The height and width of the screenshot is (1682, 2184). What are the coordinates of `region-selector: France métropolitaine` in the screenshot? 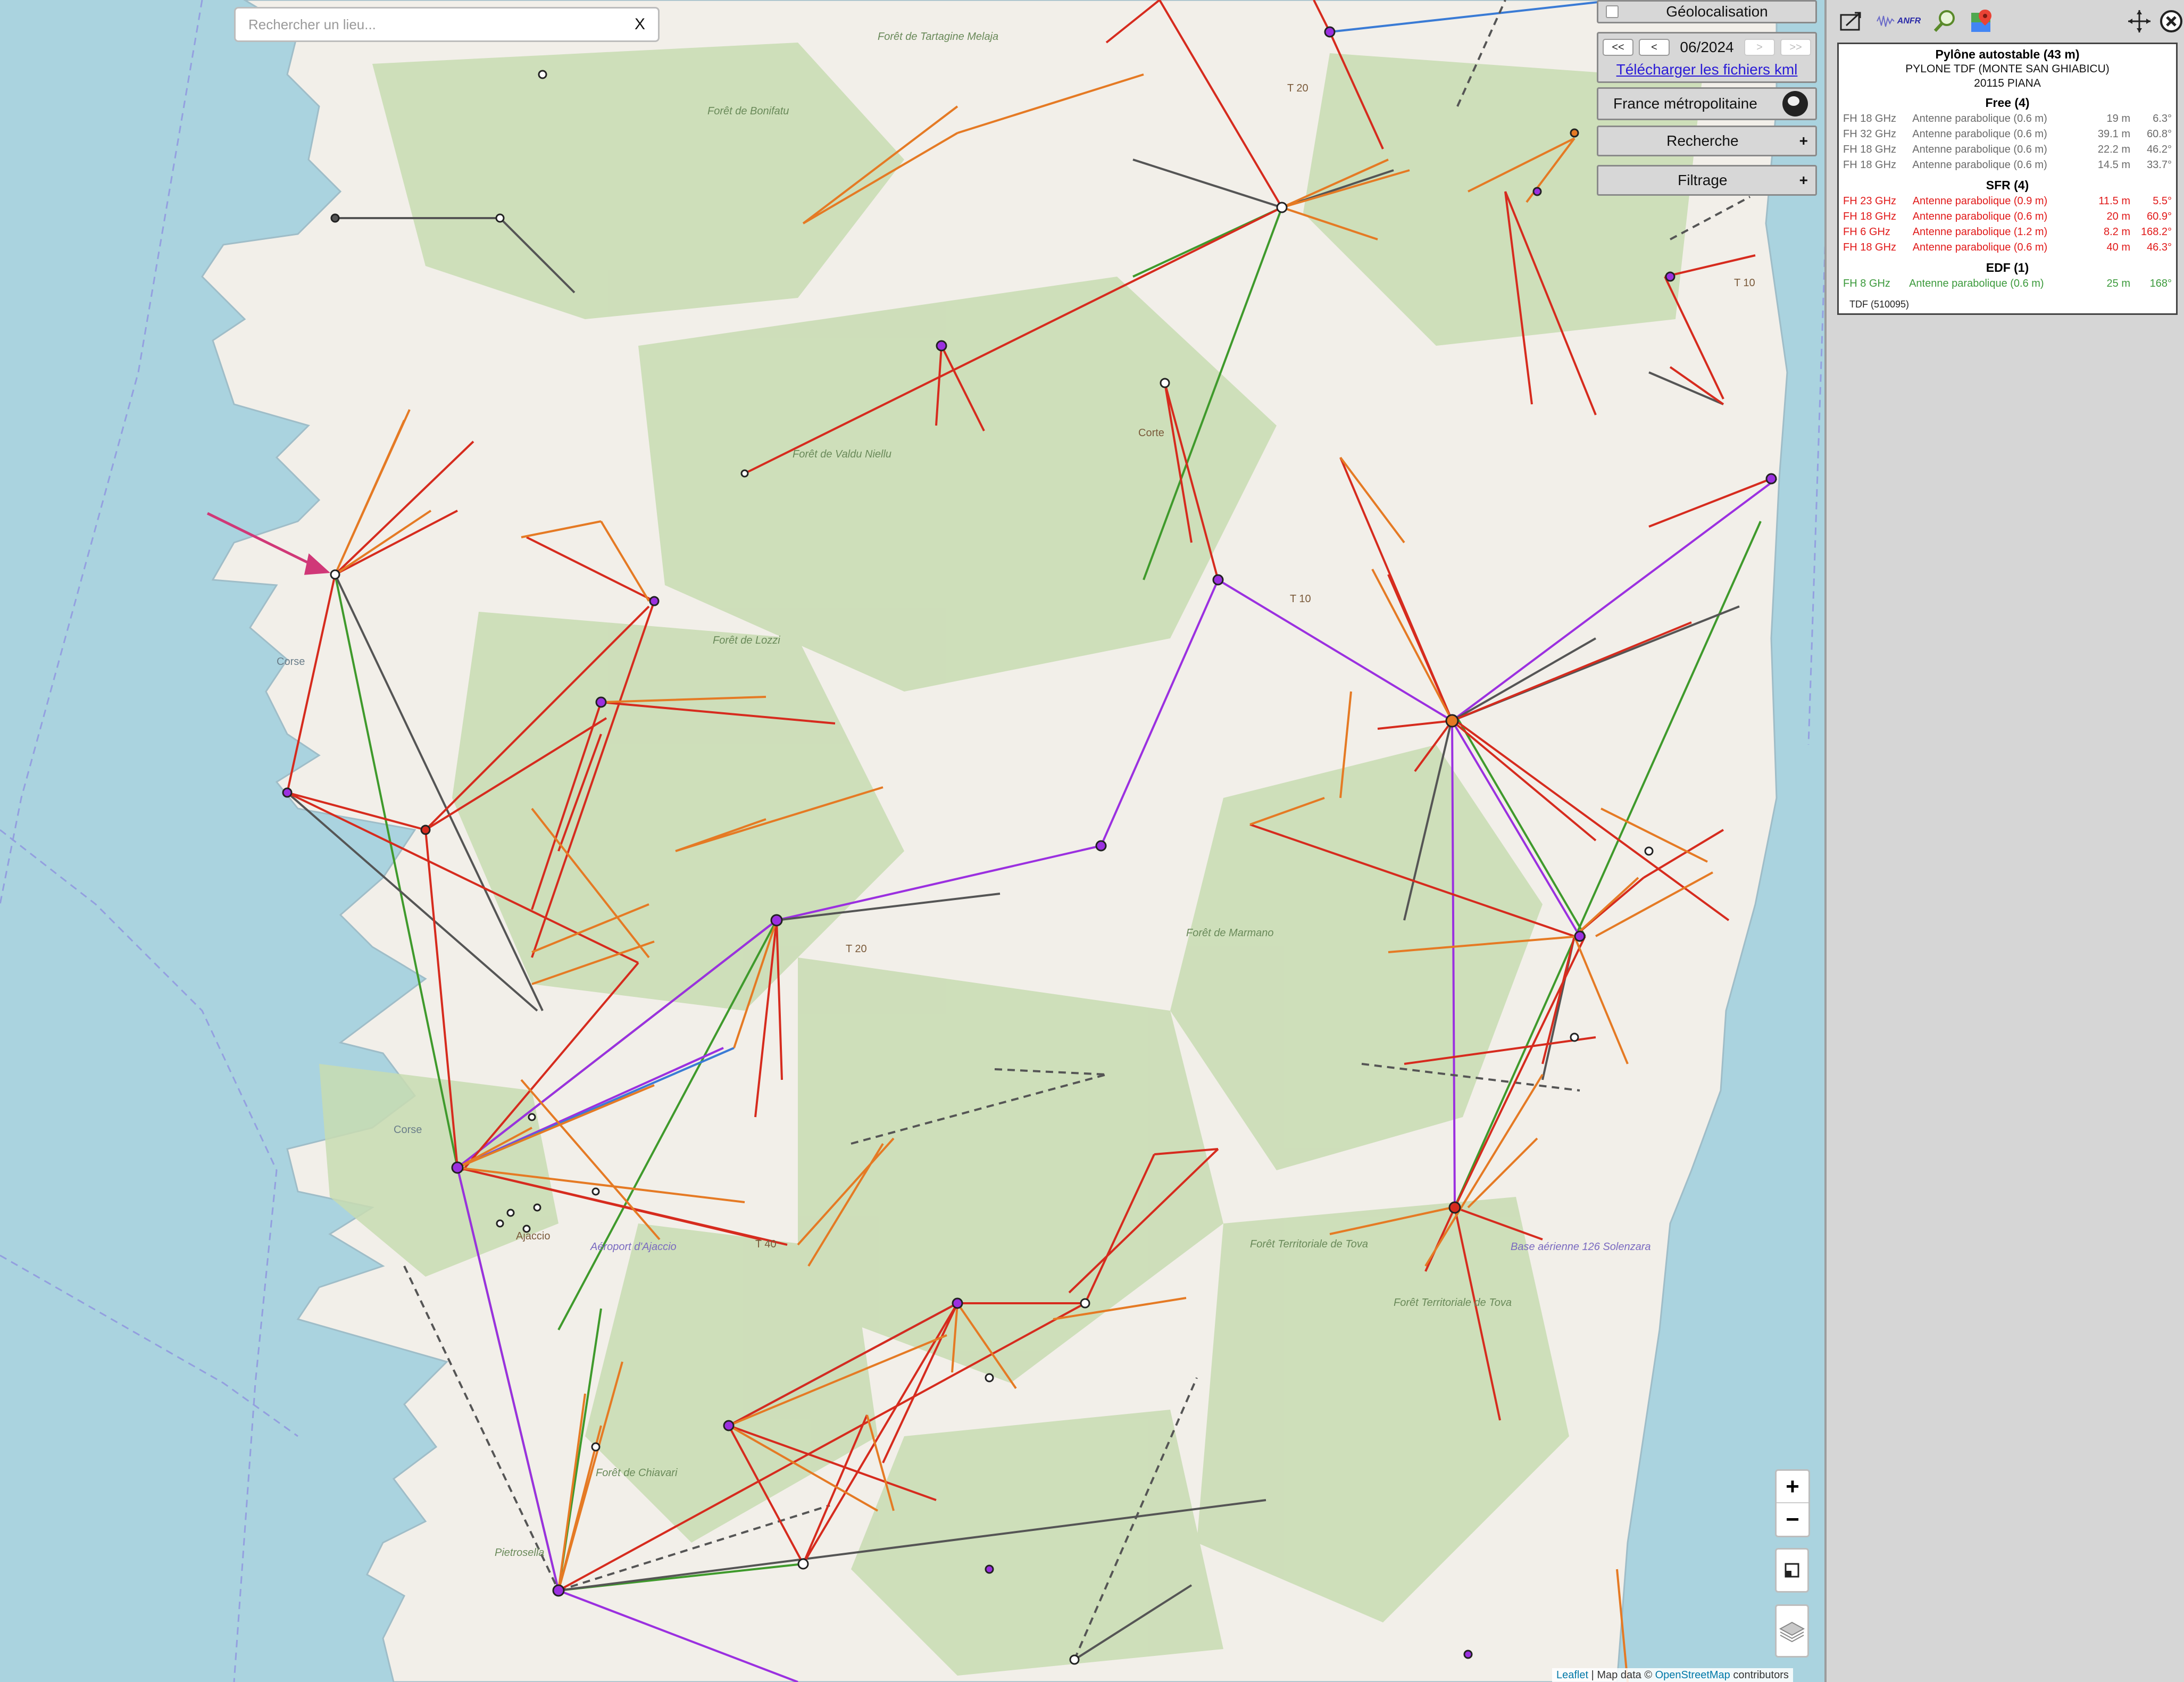 It's located at (1707, 103).